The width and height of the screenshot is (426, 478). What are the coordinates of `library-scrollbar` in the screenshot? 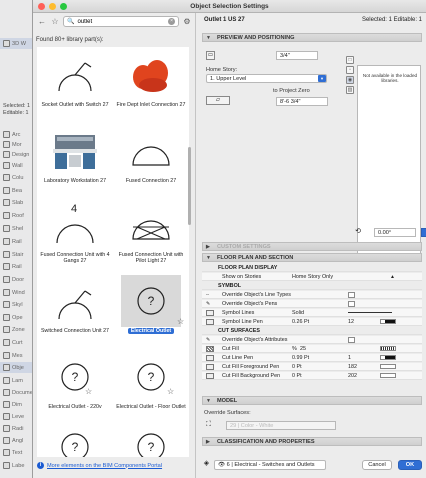 It's located at (189, 252).